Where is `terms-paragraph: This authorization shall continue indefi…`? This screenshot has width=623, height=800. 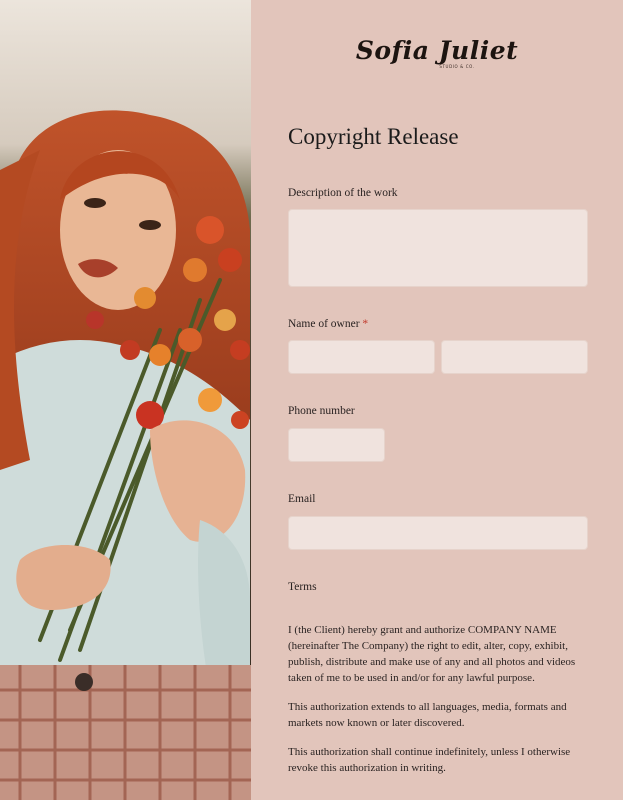 terms-paragraph: This authorization shall continue indefi… is located at coordinates (429, 760).